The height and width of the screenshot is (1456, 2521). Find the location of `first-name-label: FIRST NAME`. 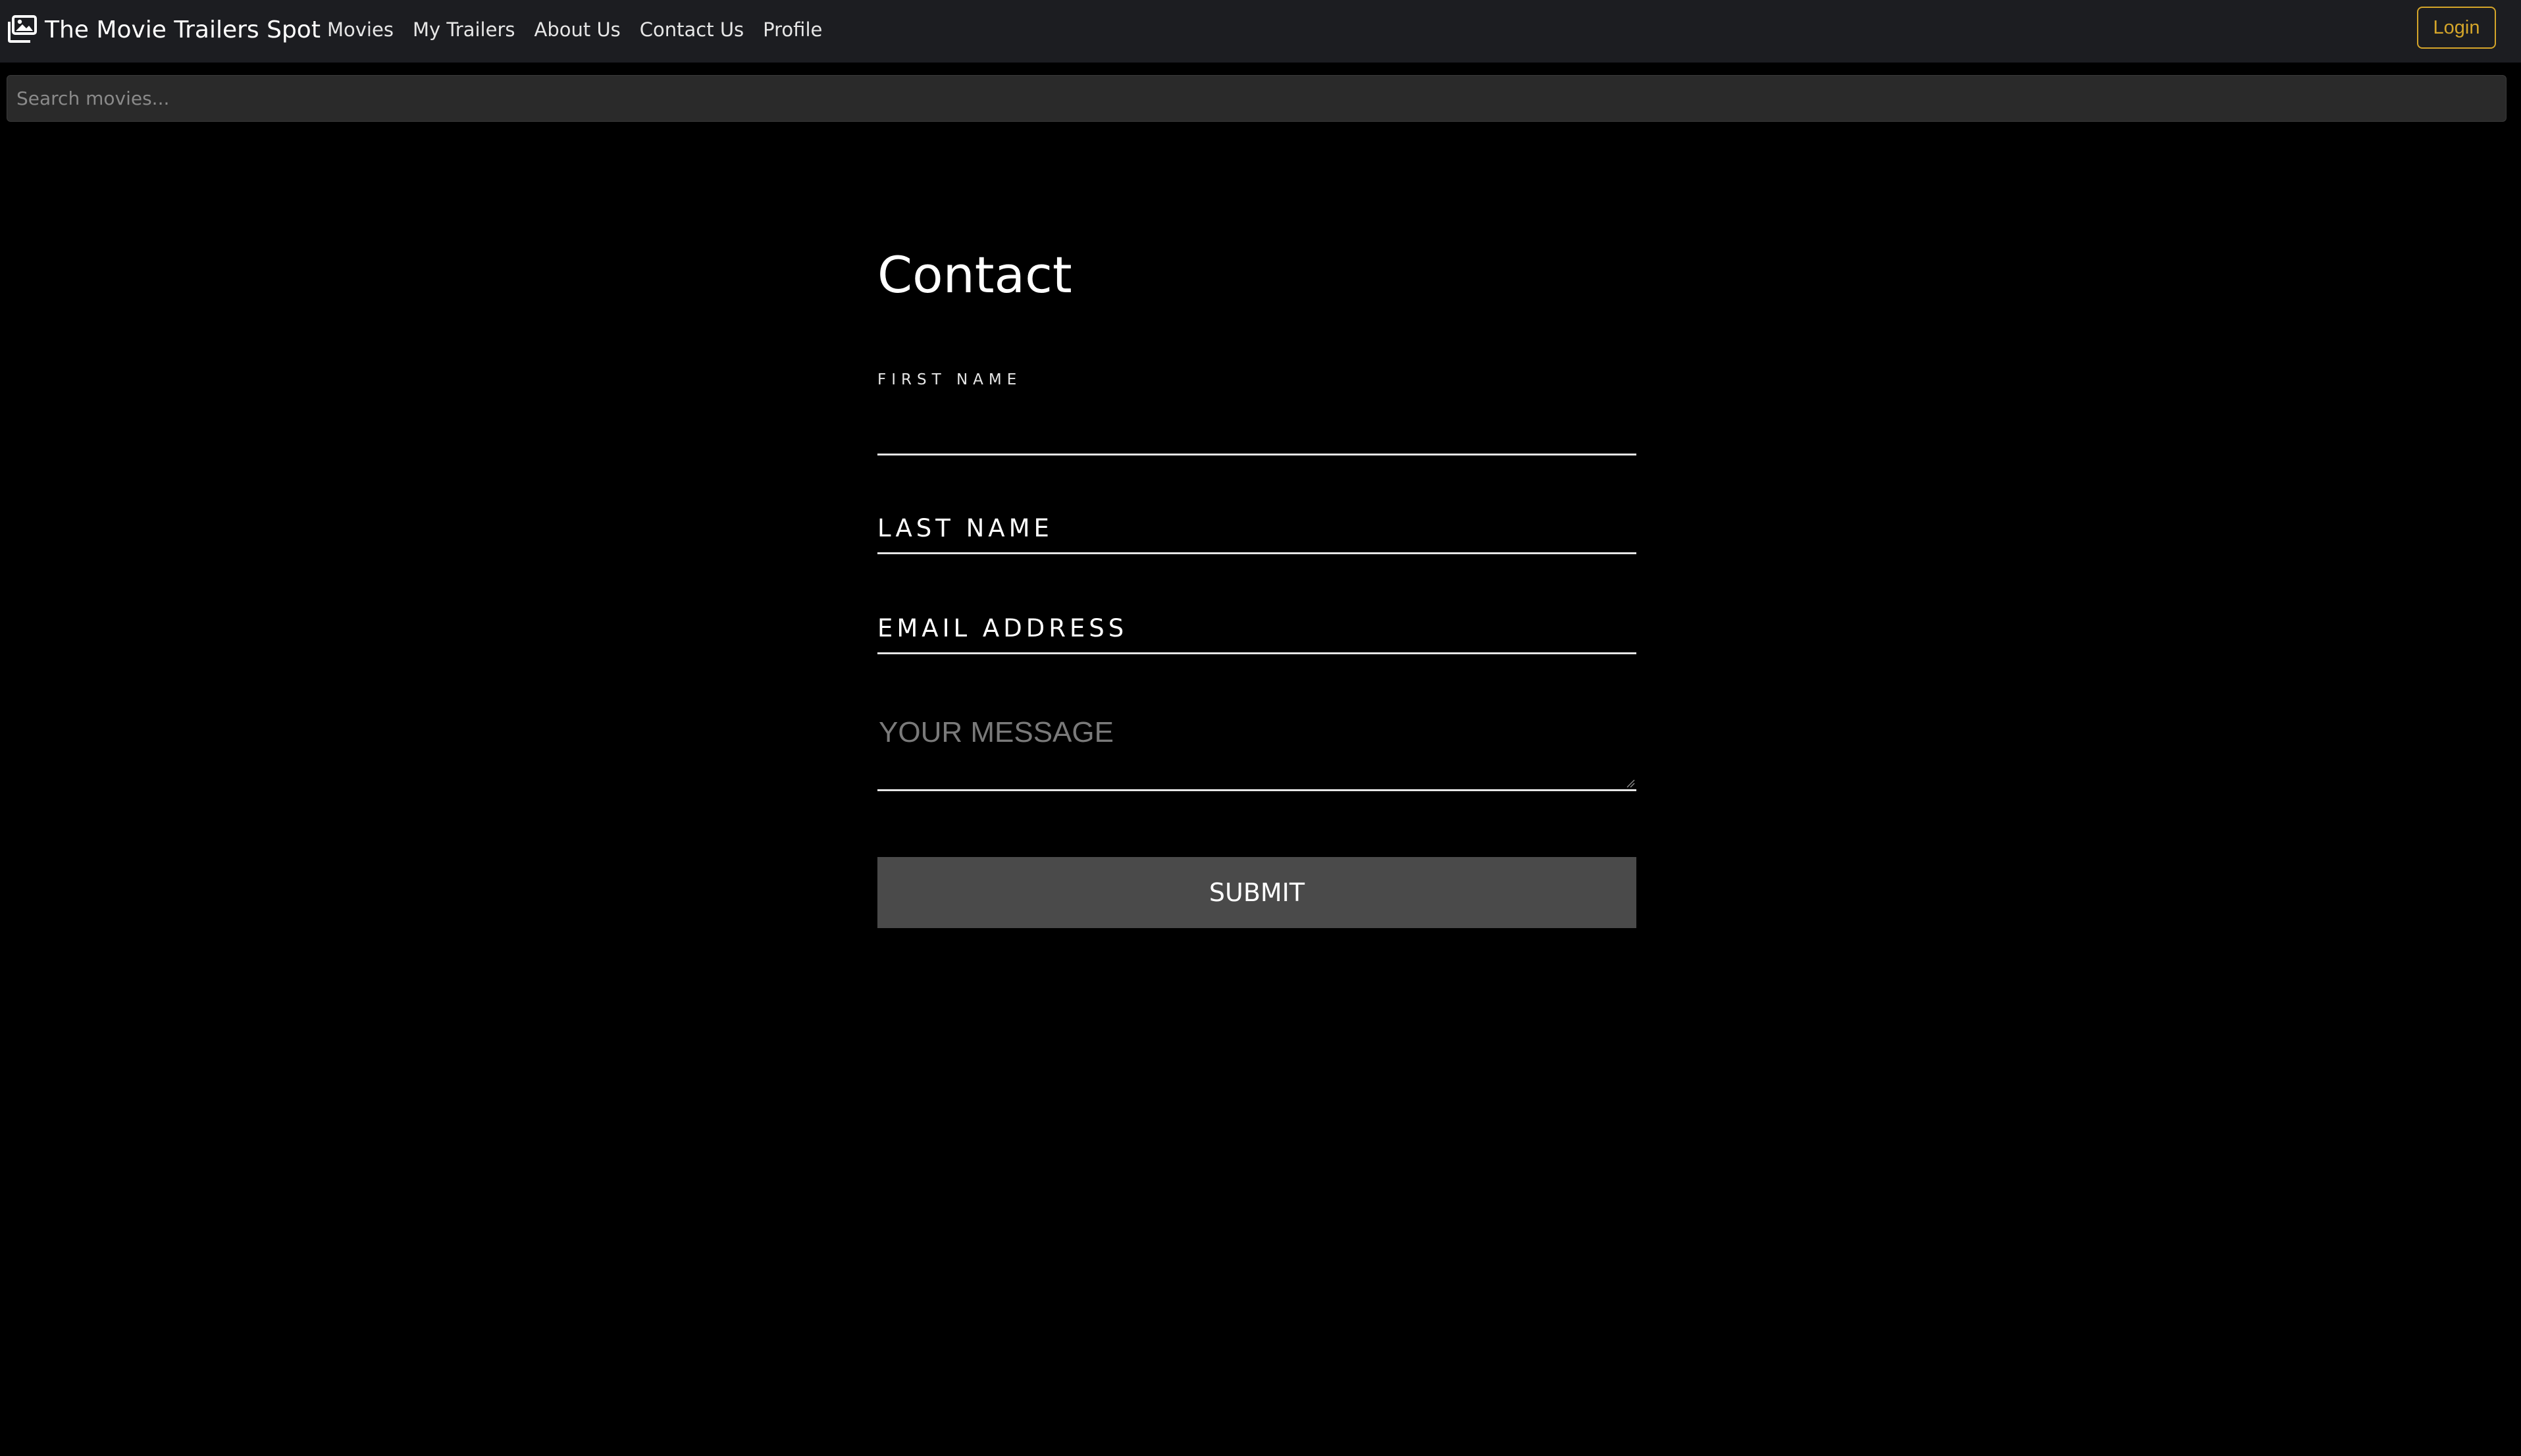

first-name-label: FIRST NAME is located at coordinates (949, 379).